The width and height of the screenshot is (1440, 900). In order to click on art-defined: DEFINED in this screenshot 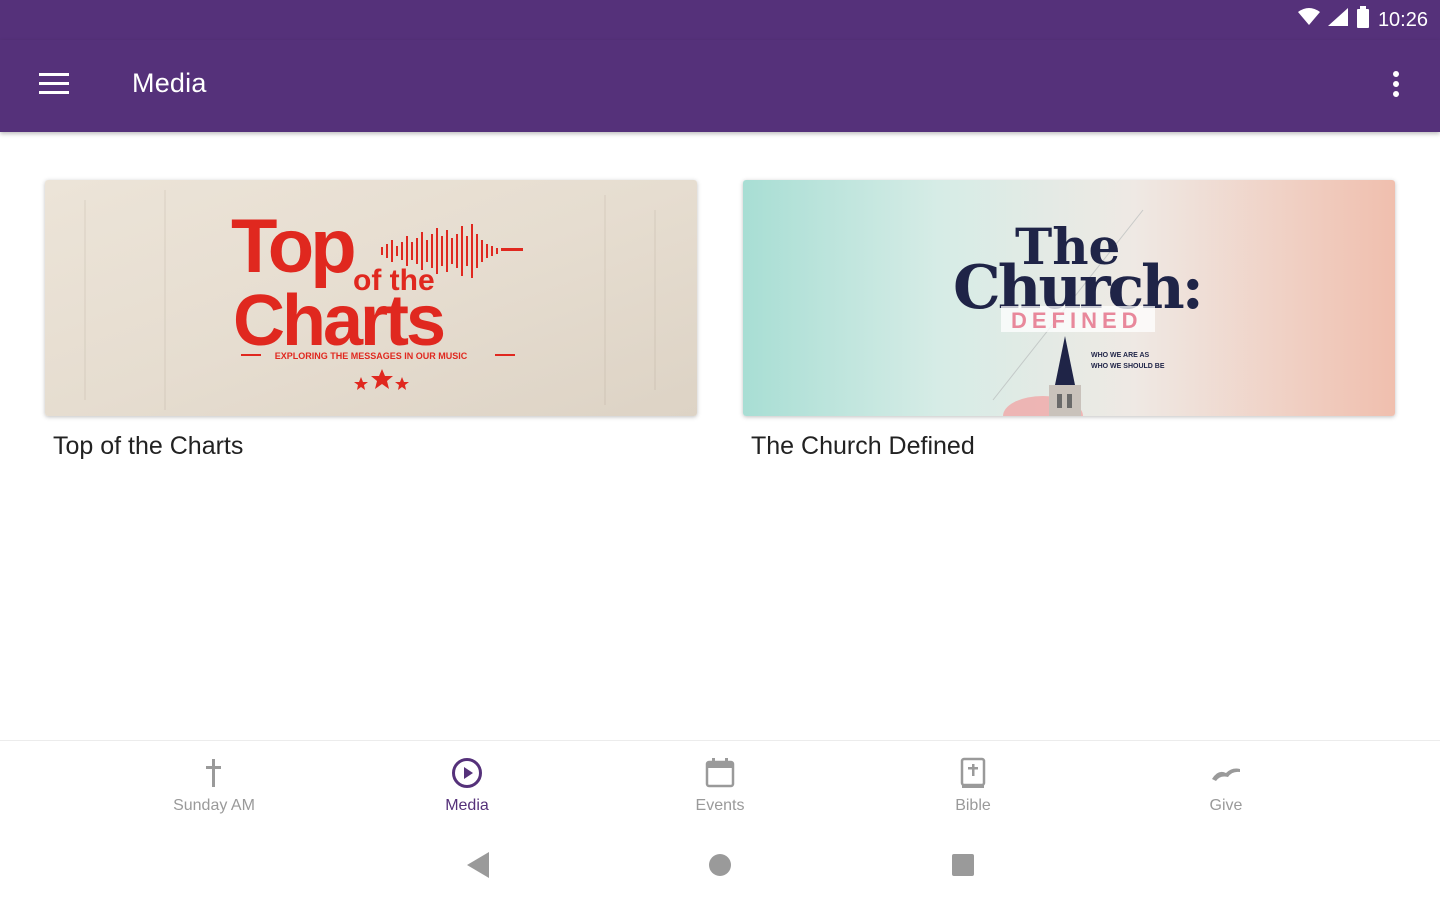, I will do `click(1077, 320)`.